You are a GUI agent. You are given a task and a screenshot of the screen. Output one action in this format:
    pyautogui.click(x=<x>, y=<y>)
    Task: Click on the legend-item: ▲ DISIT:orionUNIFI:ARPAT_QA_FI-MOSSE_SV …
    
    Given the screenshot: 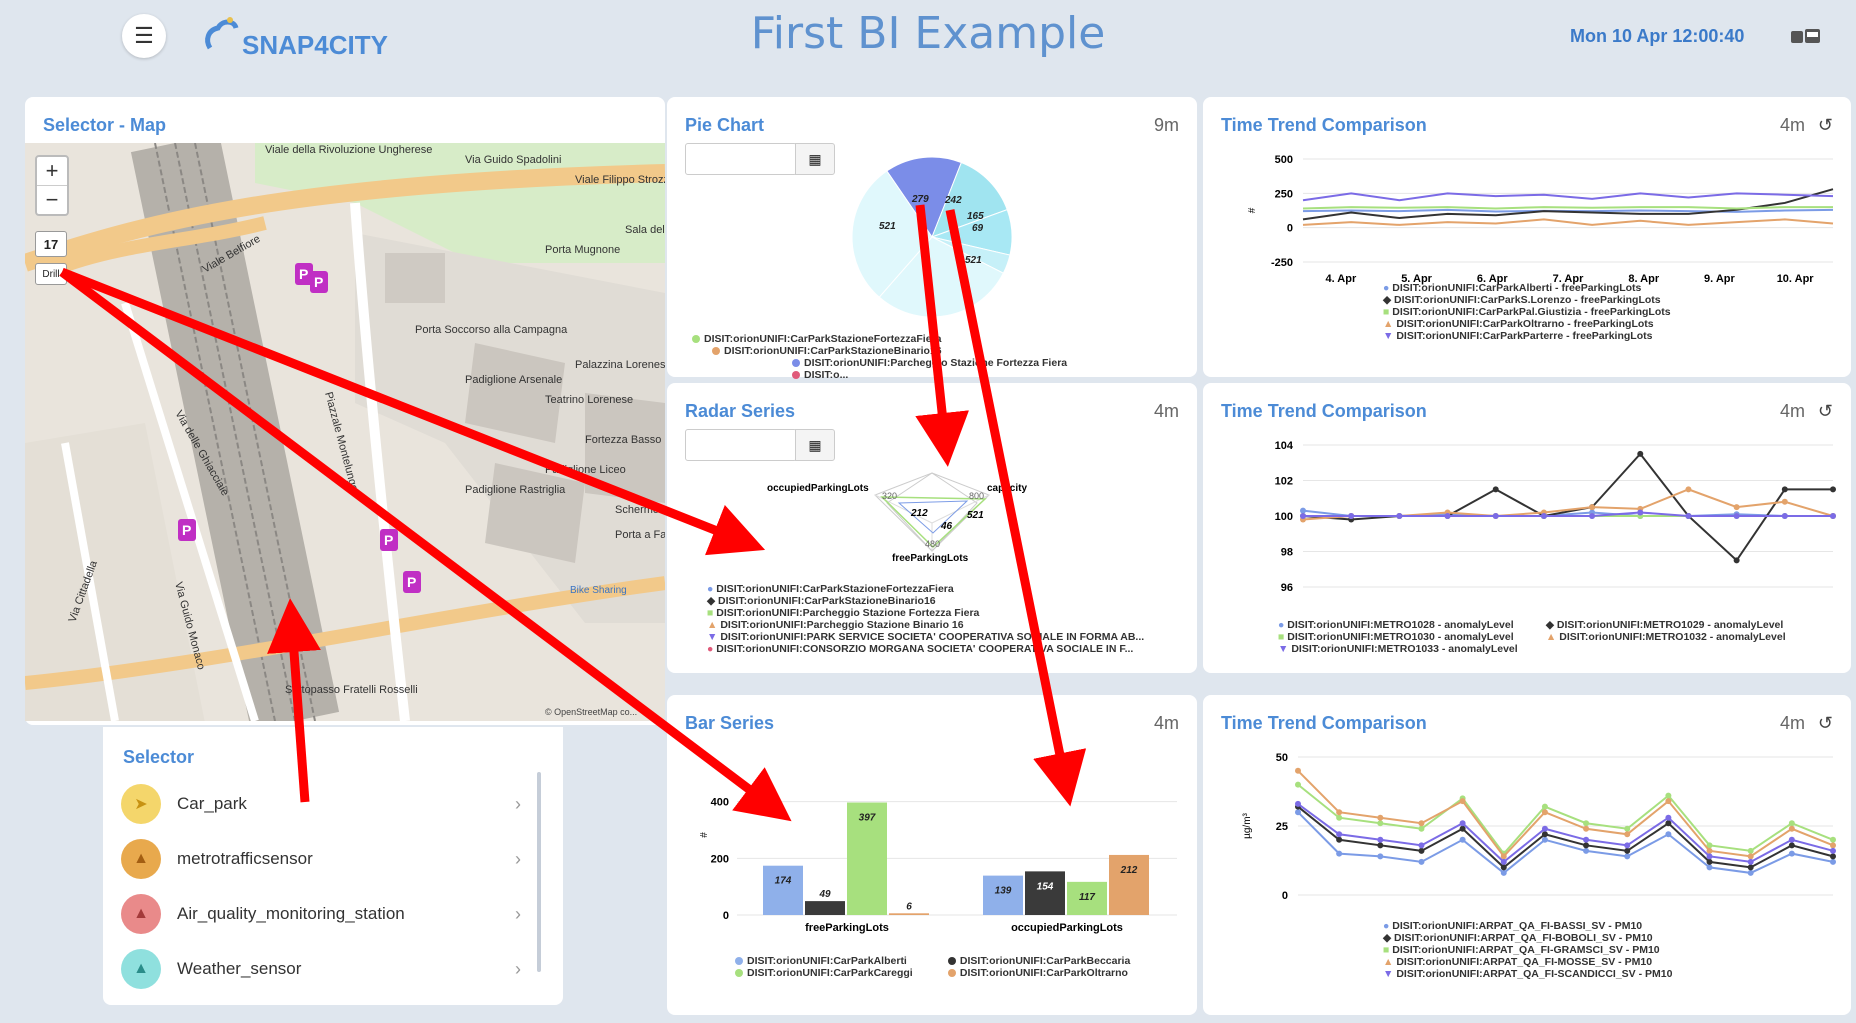 What is the action you would take?
    pyautogui.click(x=1527, y=962)
    